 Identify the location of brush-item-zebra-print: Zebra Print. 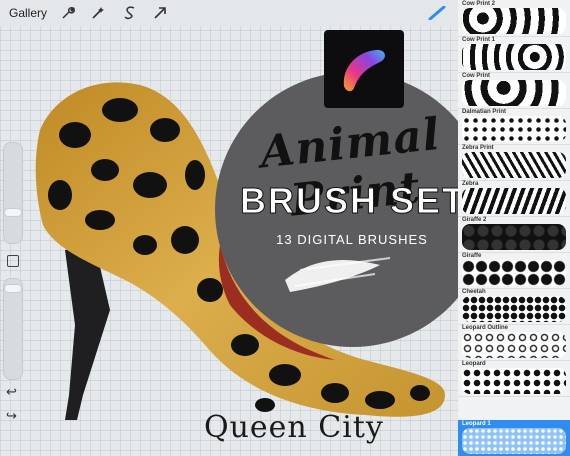
(514, 162).